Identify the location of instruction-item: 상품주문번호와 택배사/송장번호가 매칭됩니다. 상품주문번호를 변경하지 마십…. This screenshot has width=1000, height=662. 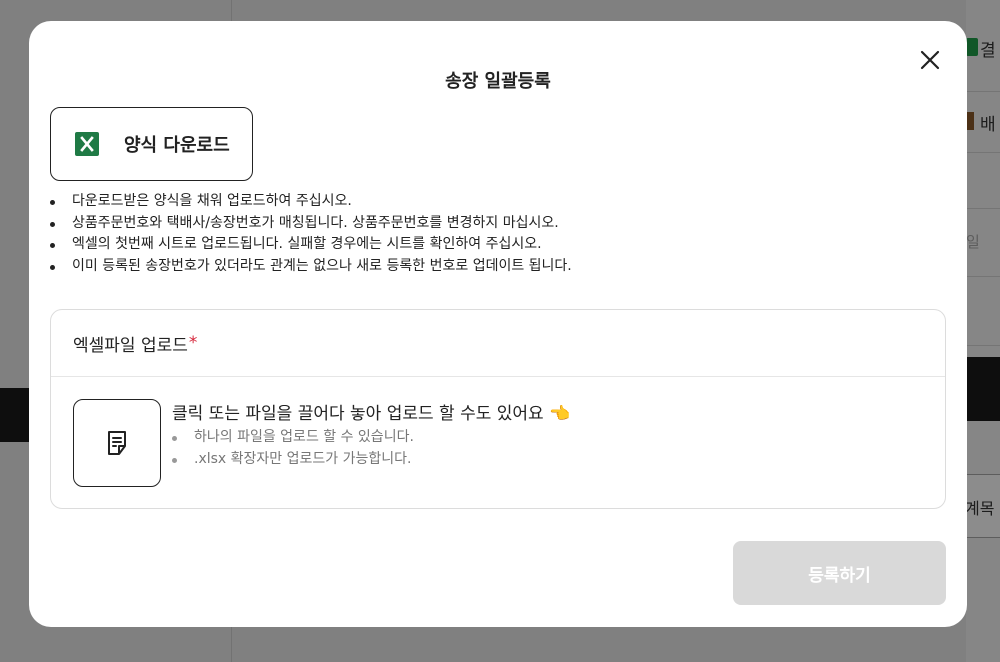
(311, 224).